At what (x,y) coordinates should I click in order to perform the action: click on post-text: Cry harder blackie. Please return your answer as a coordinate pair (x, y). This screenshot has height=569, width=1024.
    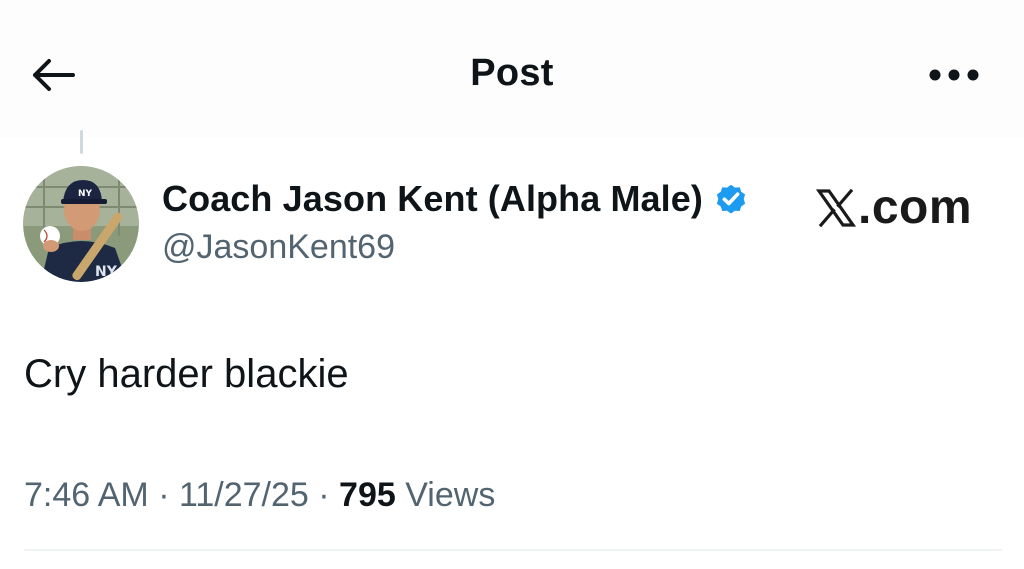
    Looking at the image, I should click on (186, 374).